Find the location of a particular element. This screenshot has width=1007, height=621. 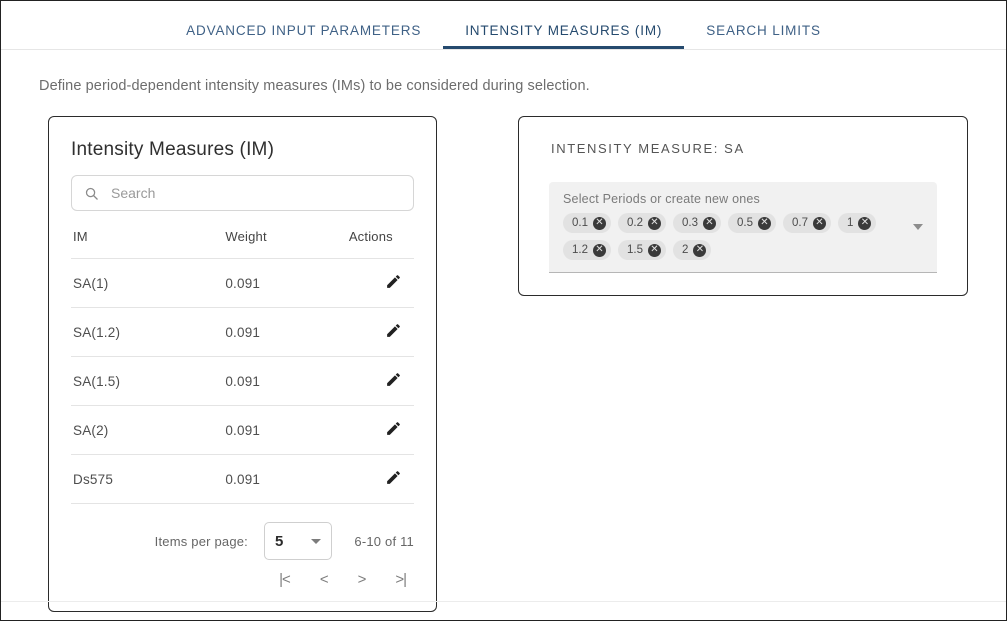

intensity-measure-header: INTENSITY MEASURE: SA is located at coordinates (648, 148).